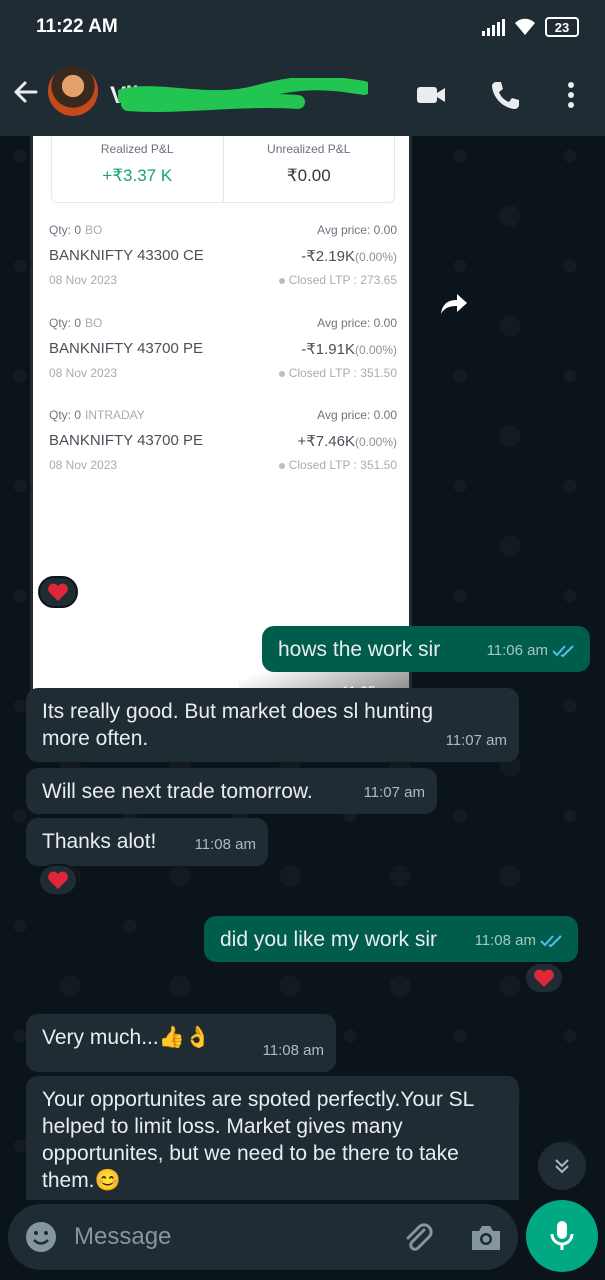 This screenshot has height=1280, width=605. I want to click on unrealized-pnl: Unrealized P&L ₹0.00, so click(308, 169).